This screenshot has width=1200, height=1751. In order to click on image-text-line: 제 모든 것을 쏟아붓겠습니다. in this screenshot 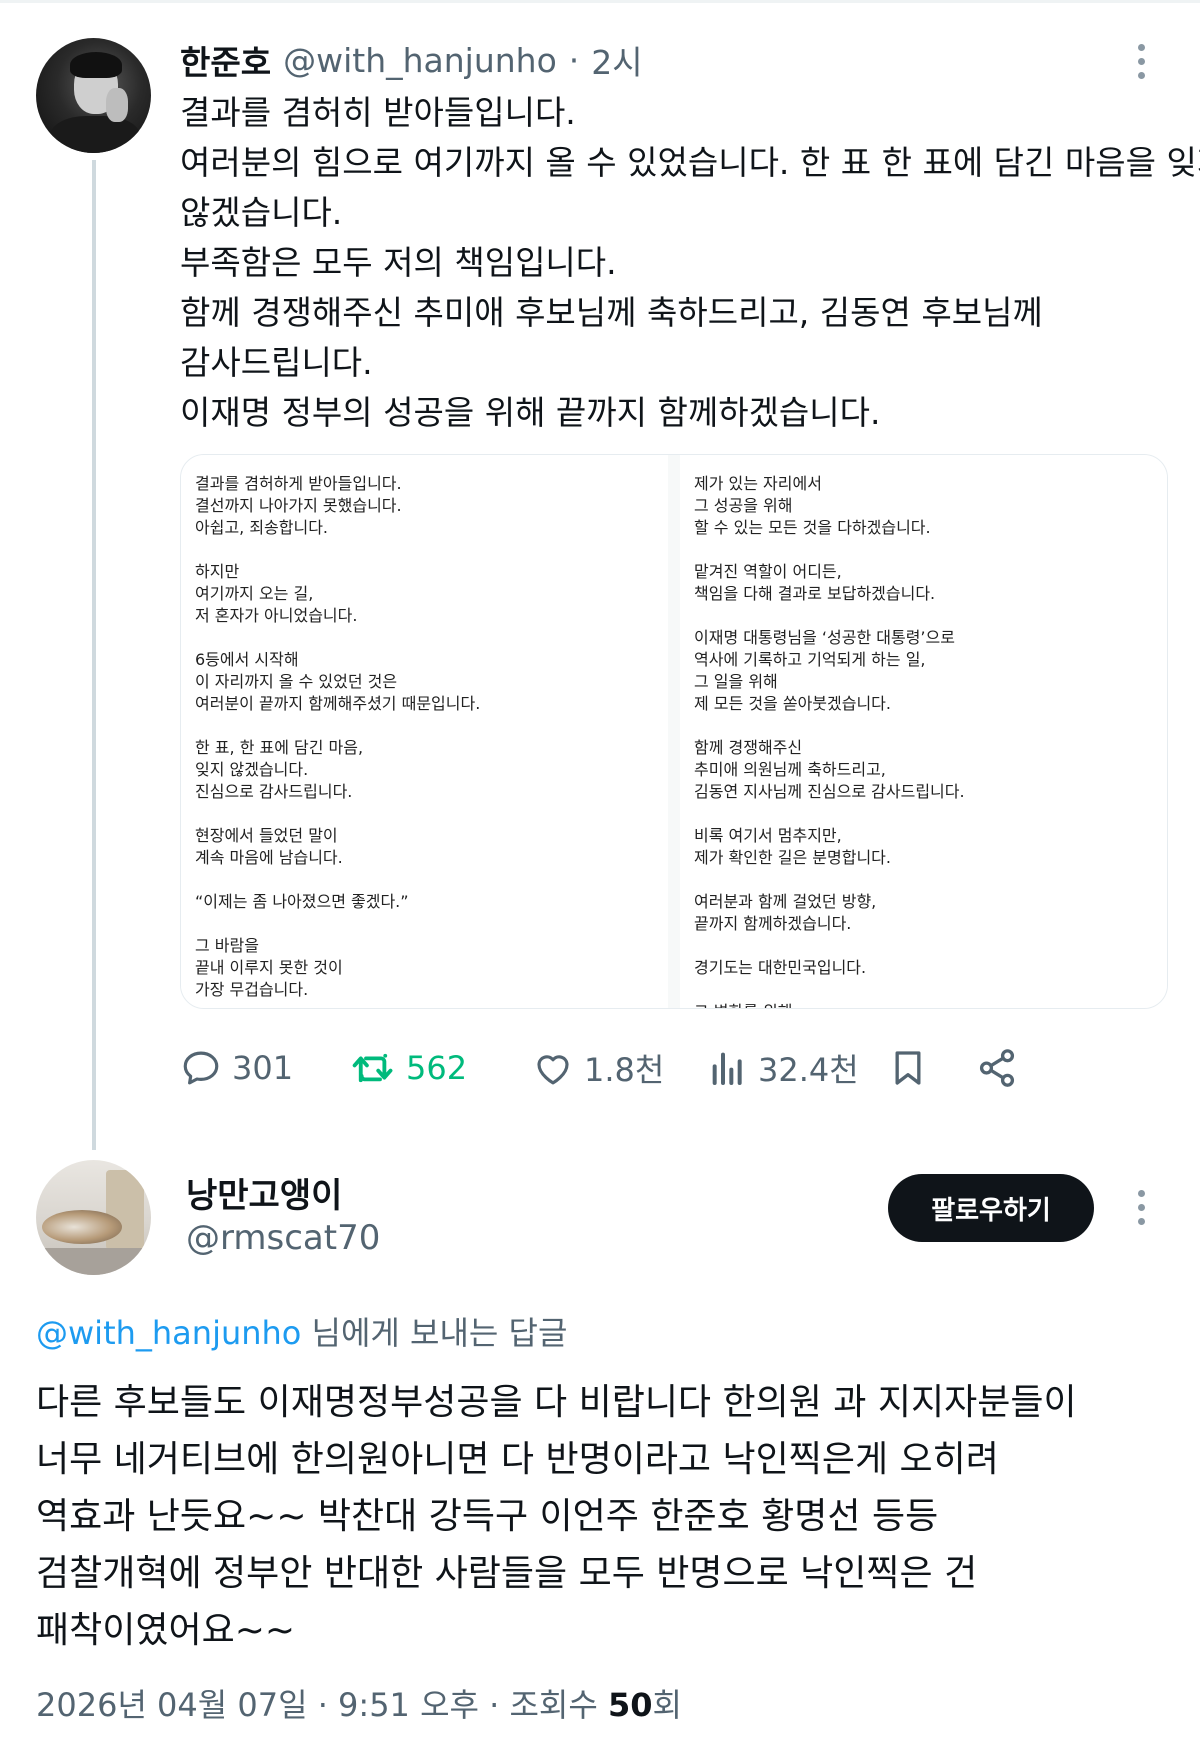, I will do `click(792, 703)`.